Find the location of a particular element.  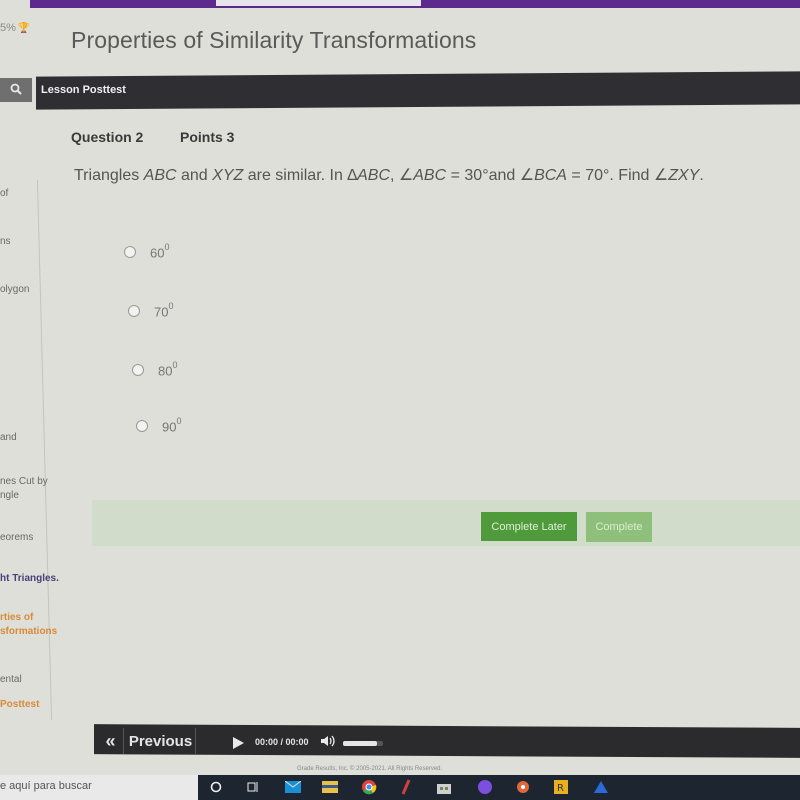

previous-chevrons-icon: « is located at coordinates (111, 741).